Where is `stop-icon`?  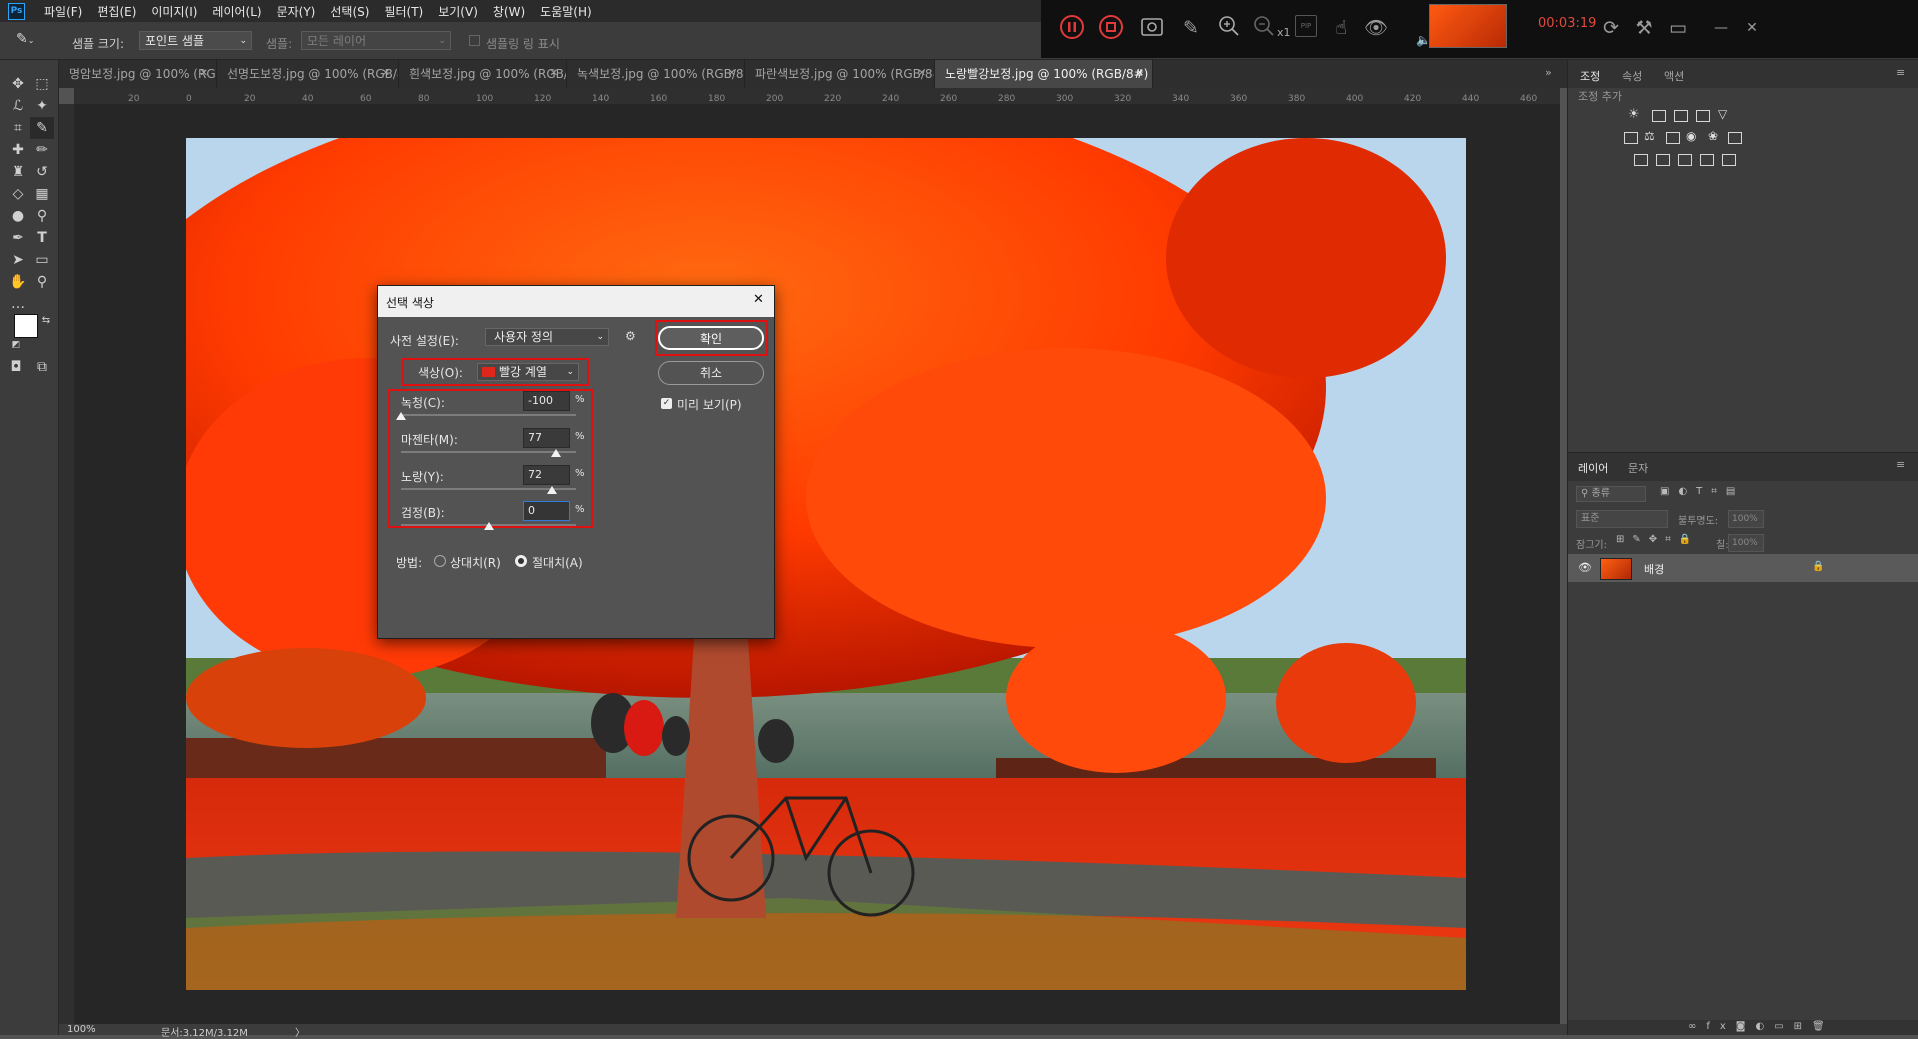 stop-icon is located at coordinates (1111, 28).